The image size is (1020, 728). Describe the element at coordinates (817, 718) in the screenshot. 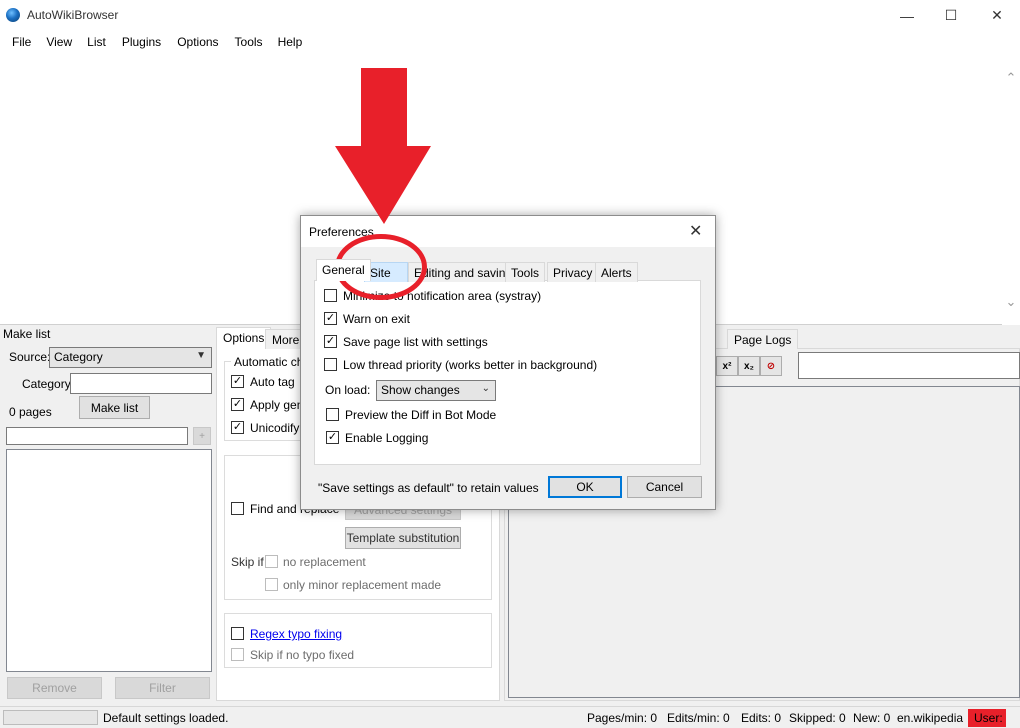

I see `skipped-count: Skipped: 0` at that location.